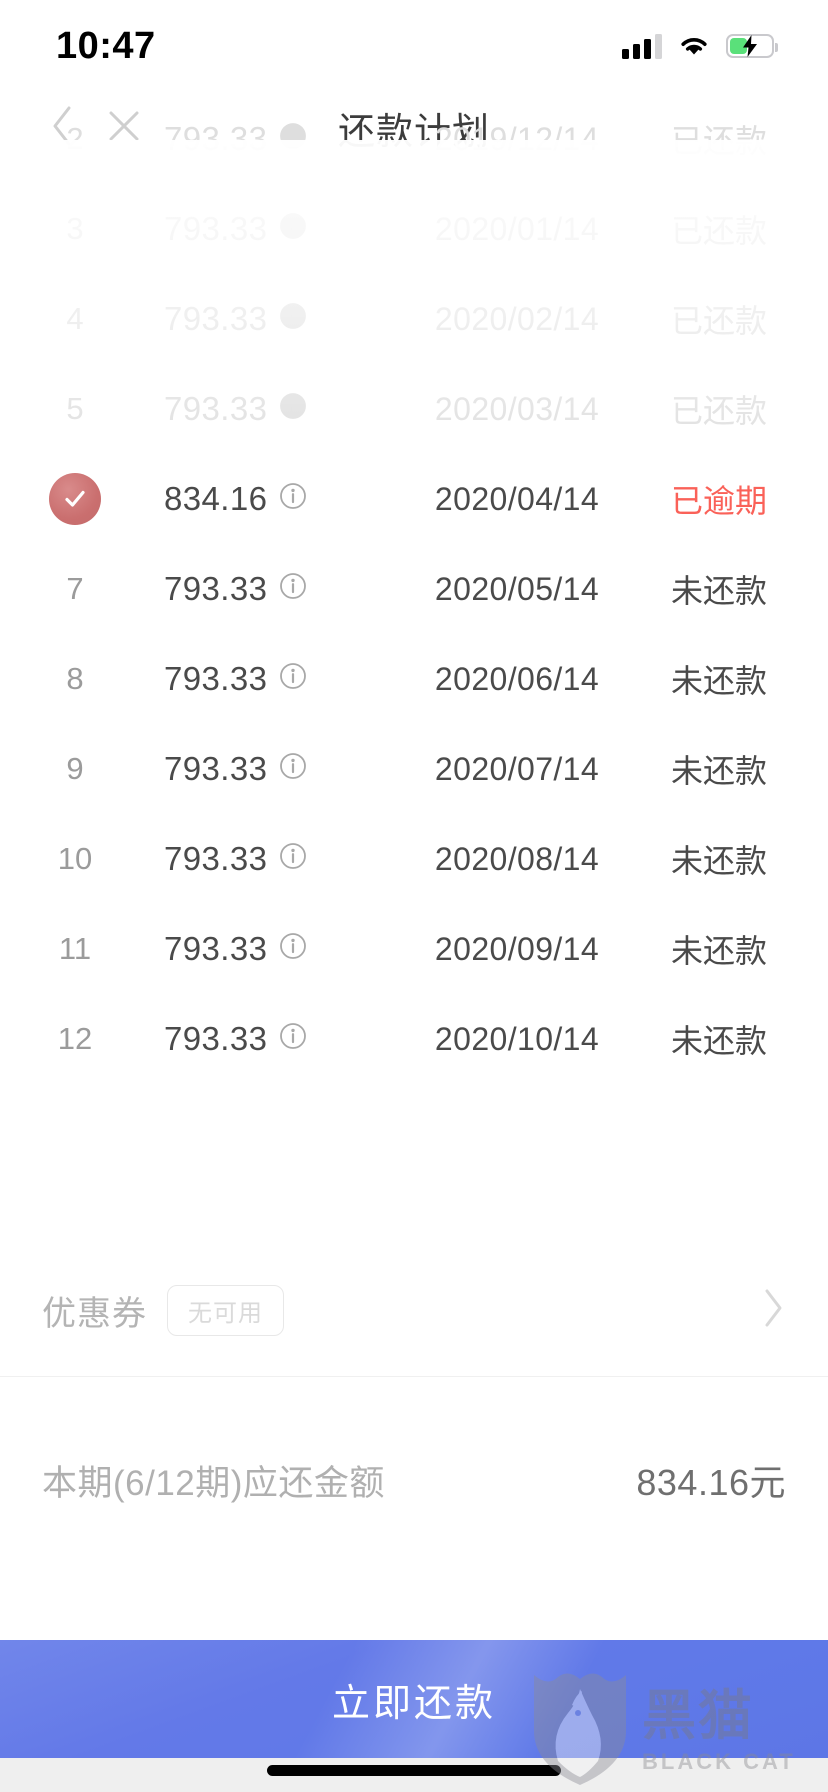 This screenshot has width=828, height=1792. What do you see at coordinates (75, 228) in the screenshot?
I see `row-index: 3` at bounding box center [75, 228].